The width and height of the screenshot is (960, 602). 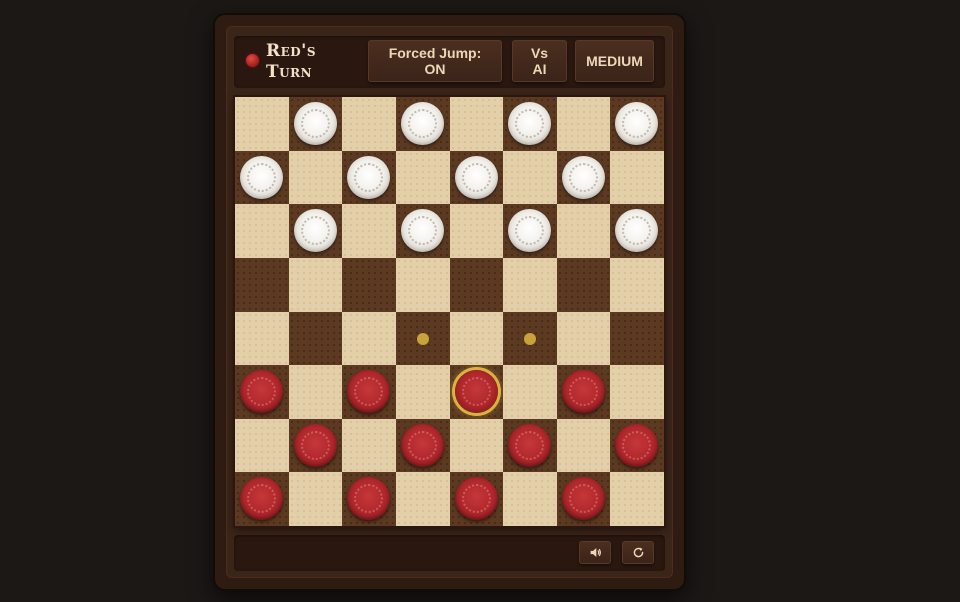 I want to click on sound-toggle-button, so click(x=595, y=552).